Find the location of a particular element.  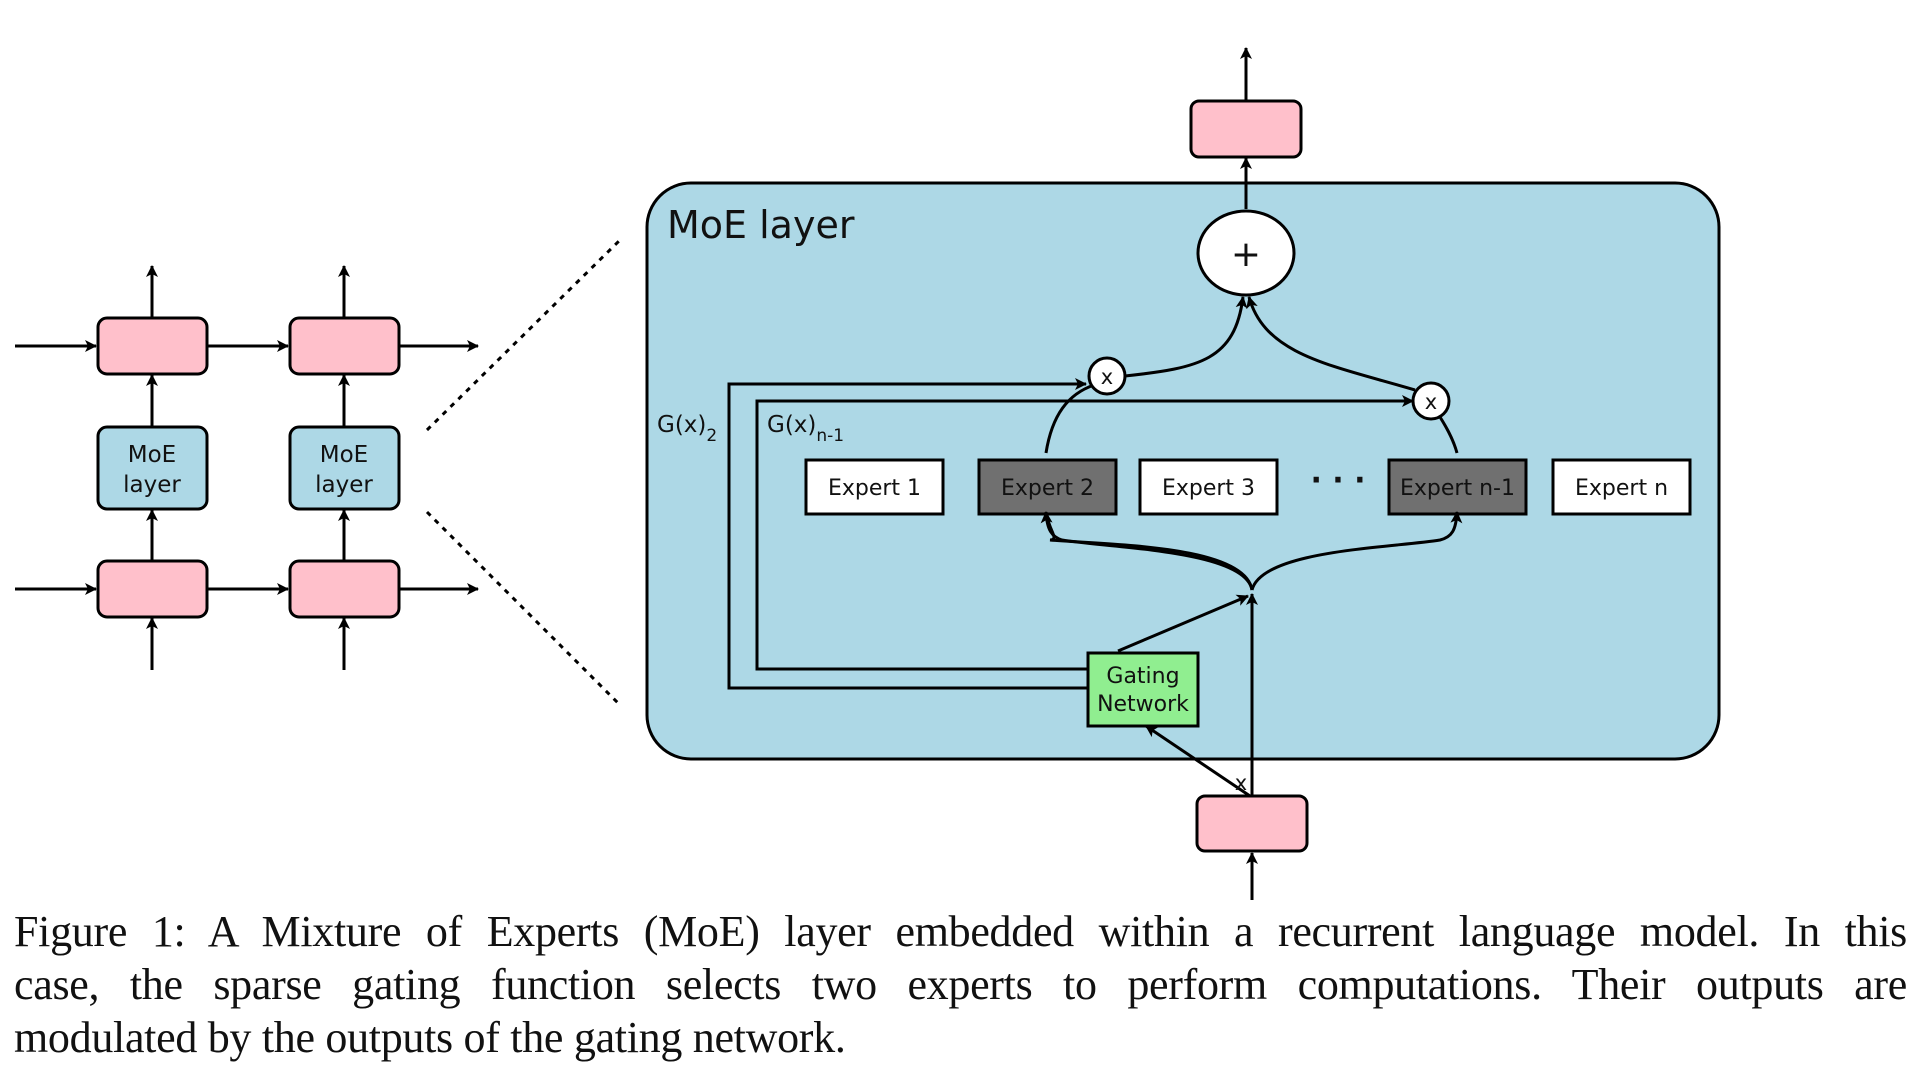

plus-icon: + is located at coordinates (1246, 254).